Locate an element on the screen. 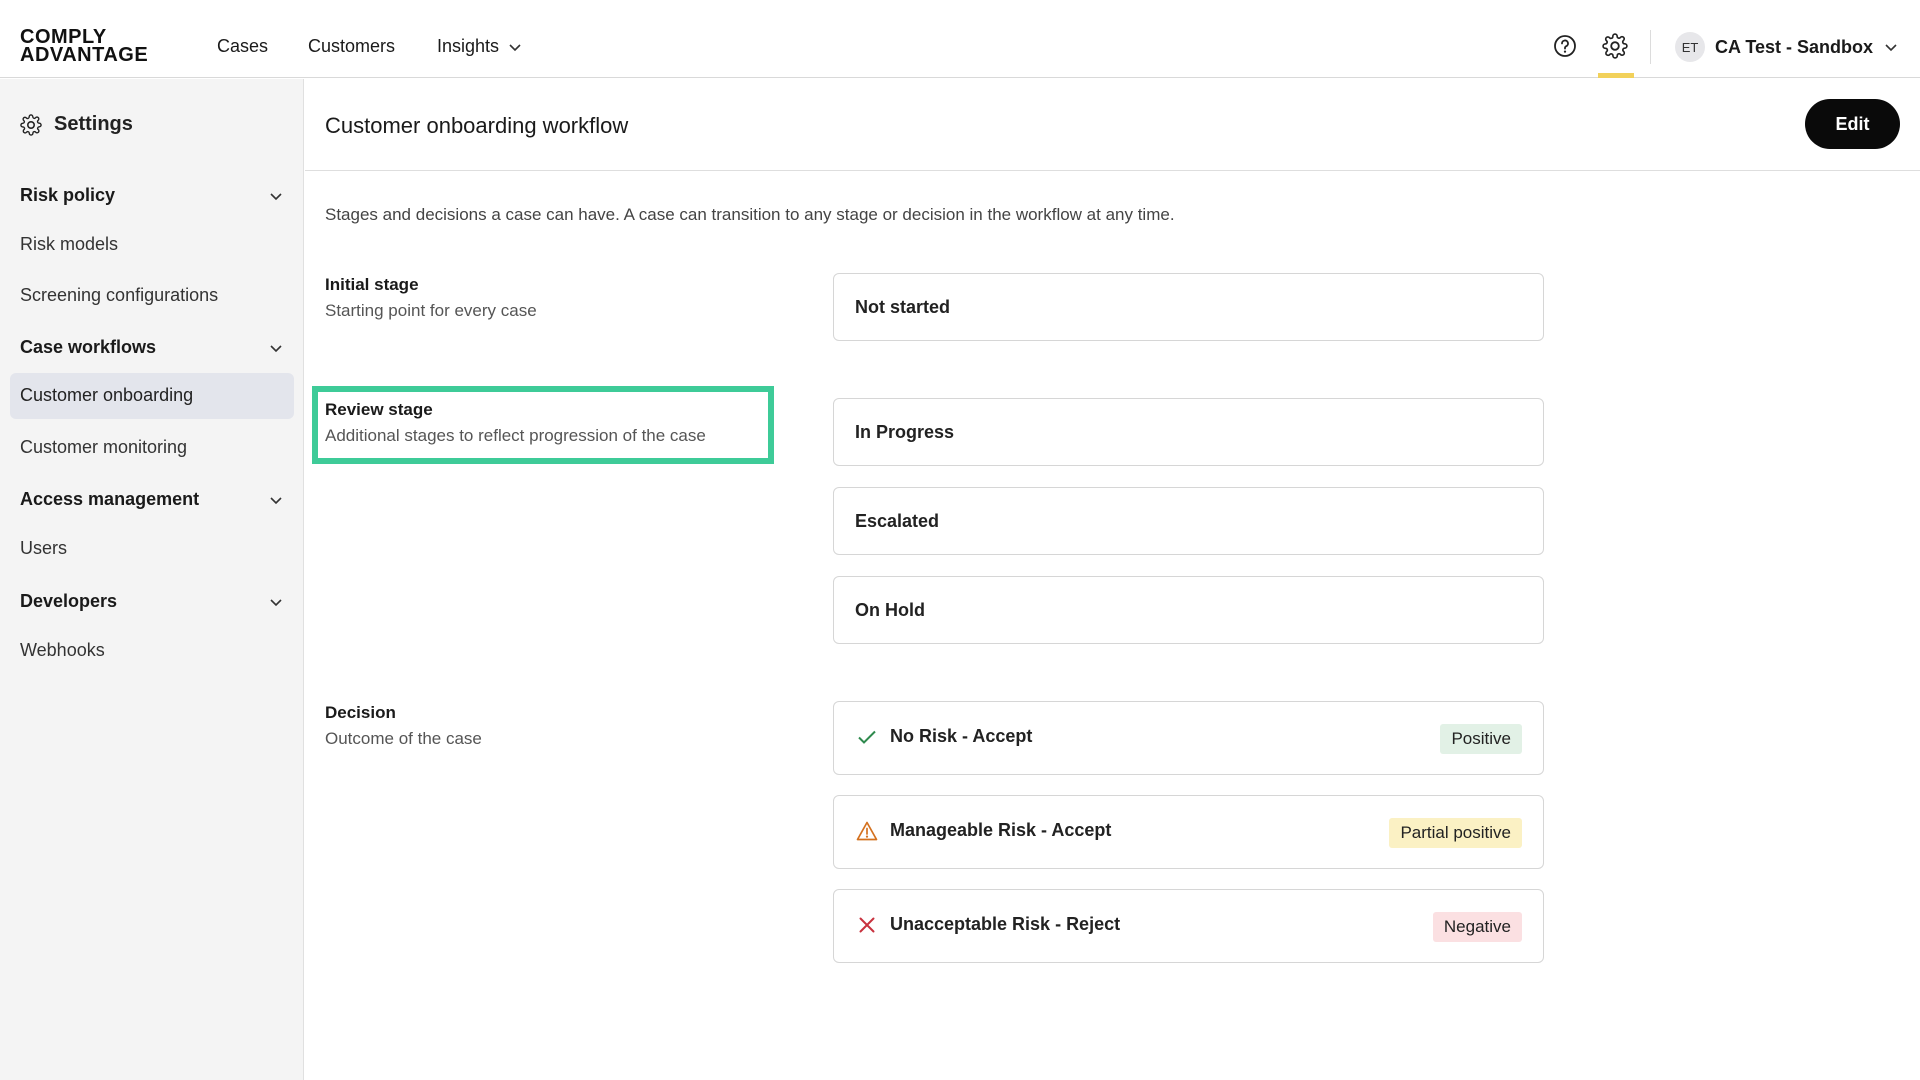  sidebar-group-developers: Developers is located at coordinates (152, 601).